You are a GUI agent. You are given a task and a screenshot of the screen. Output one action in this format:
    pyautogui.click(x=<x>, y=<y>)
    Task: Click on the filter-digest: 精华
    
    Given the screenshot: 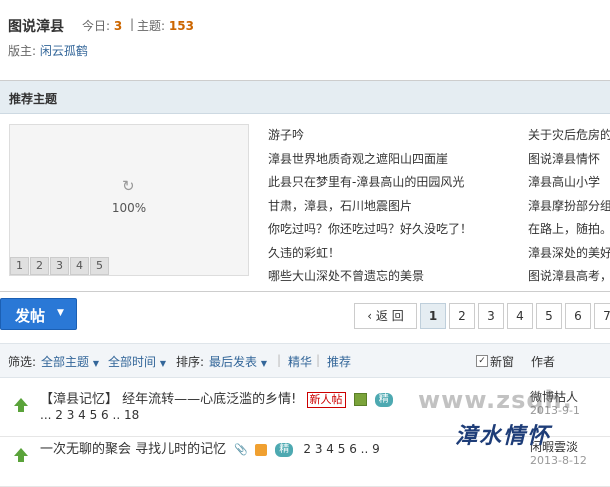 What is the action you would take?
    pyautogui.click(x=300, y=361)
    